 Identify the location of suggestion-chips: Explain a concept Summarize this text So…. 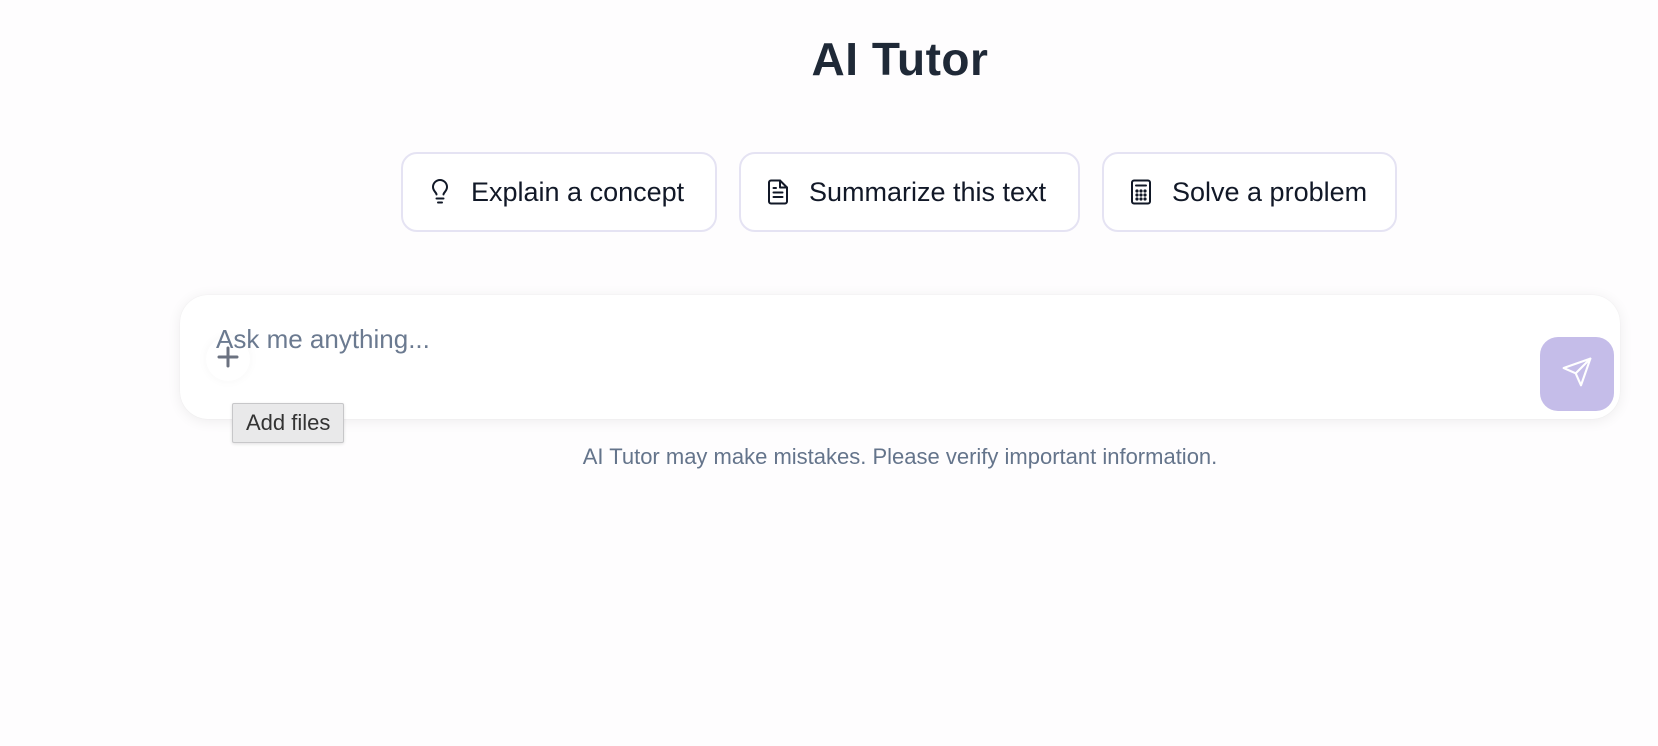
(899, 192).